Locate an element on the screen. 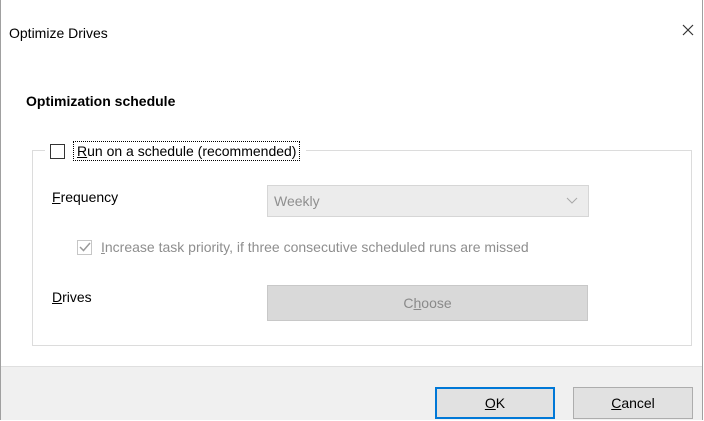 This screenshot has width=704, height=421. close-button is located at coordinates (688, 30).